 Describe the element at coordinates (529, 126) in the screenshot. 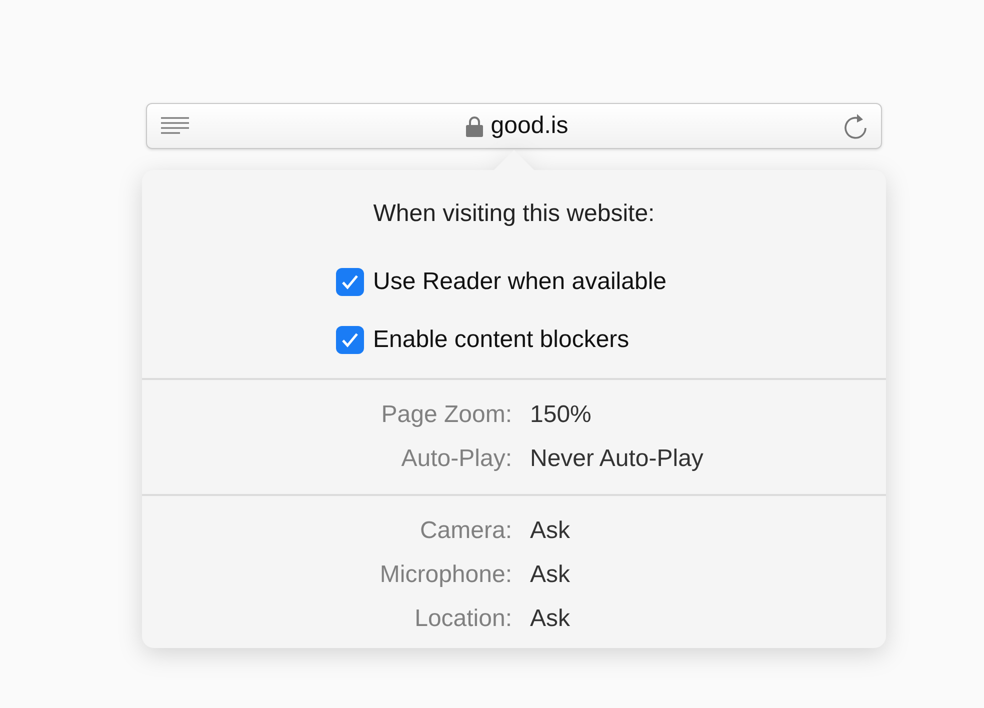

I see `url-text: good.is` at that location.